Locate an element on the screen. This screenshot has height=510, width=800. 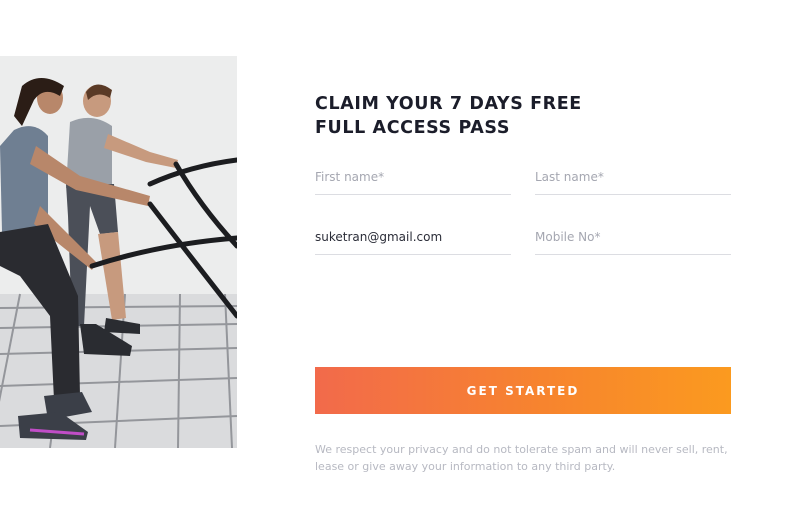
last-name-input is located at coordinates (633, 177).